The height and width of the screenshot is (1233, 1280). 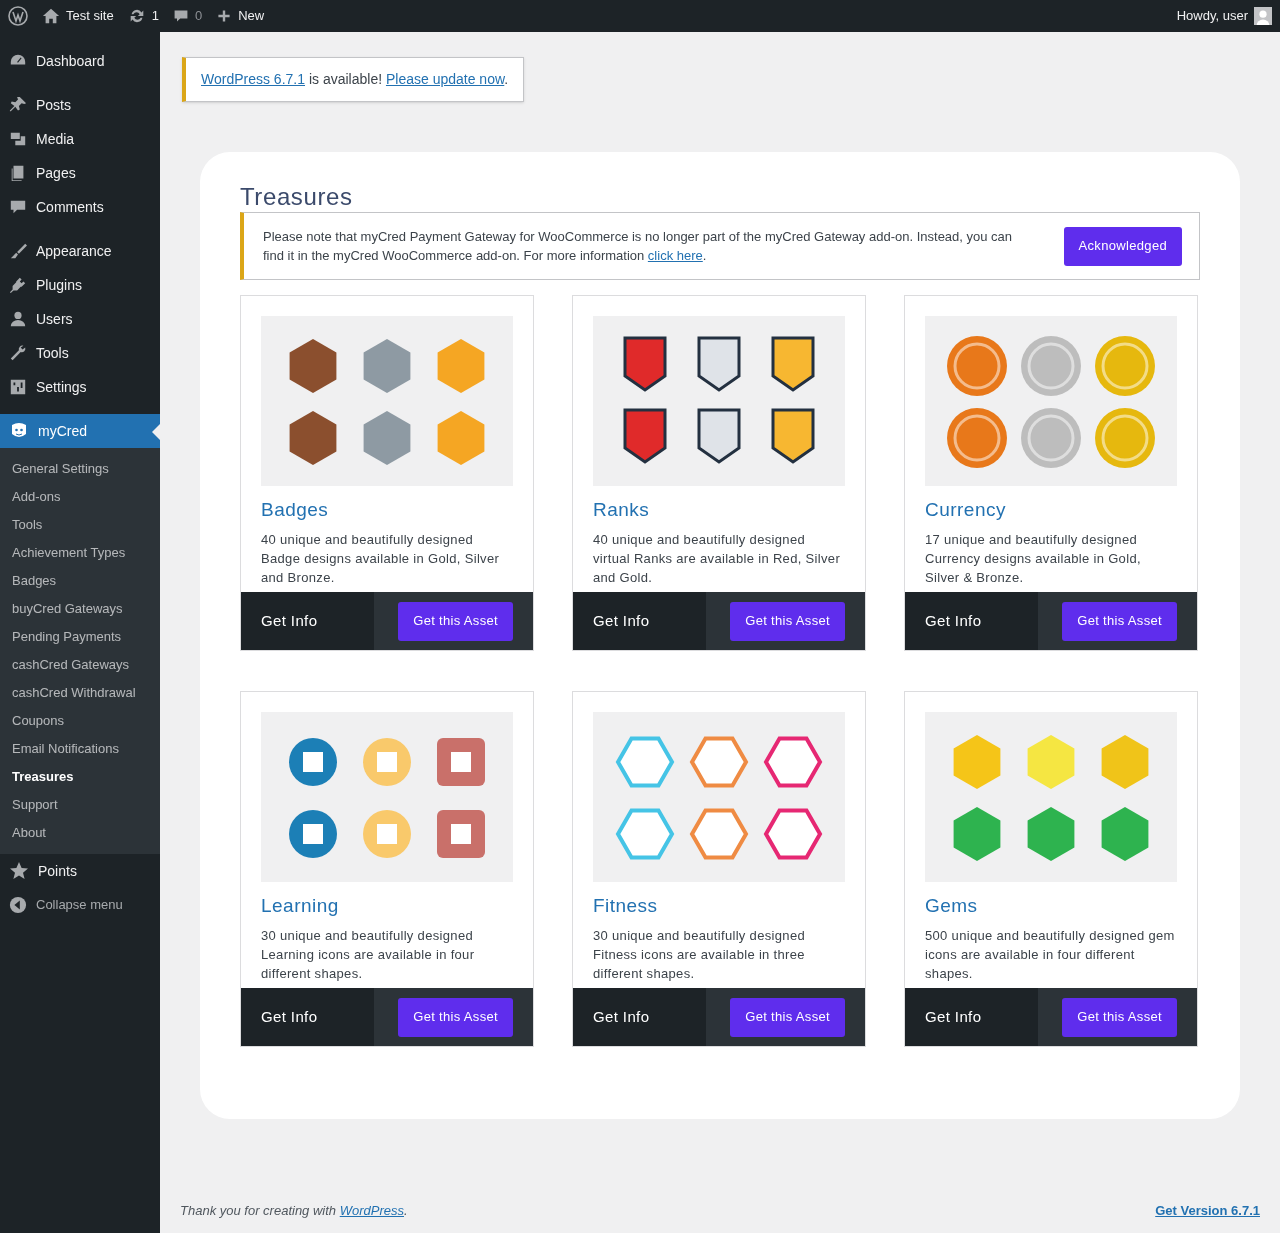 I want to click on page-title: Treasures, so click(x=297, y=197).